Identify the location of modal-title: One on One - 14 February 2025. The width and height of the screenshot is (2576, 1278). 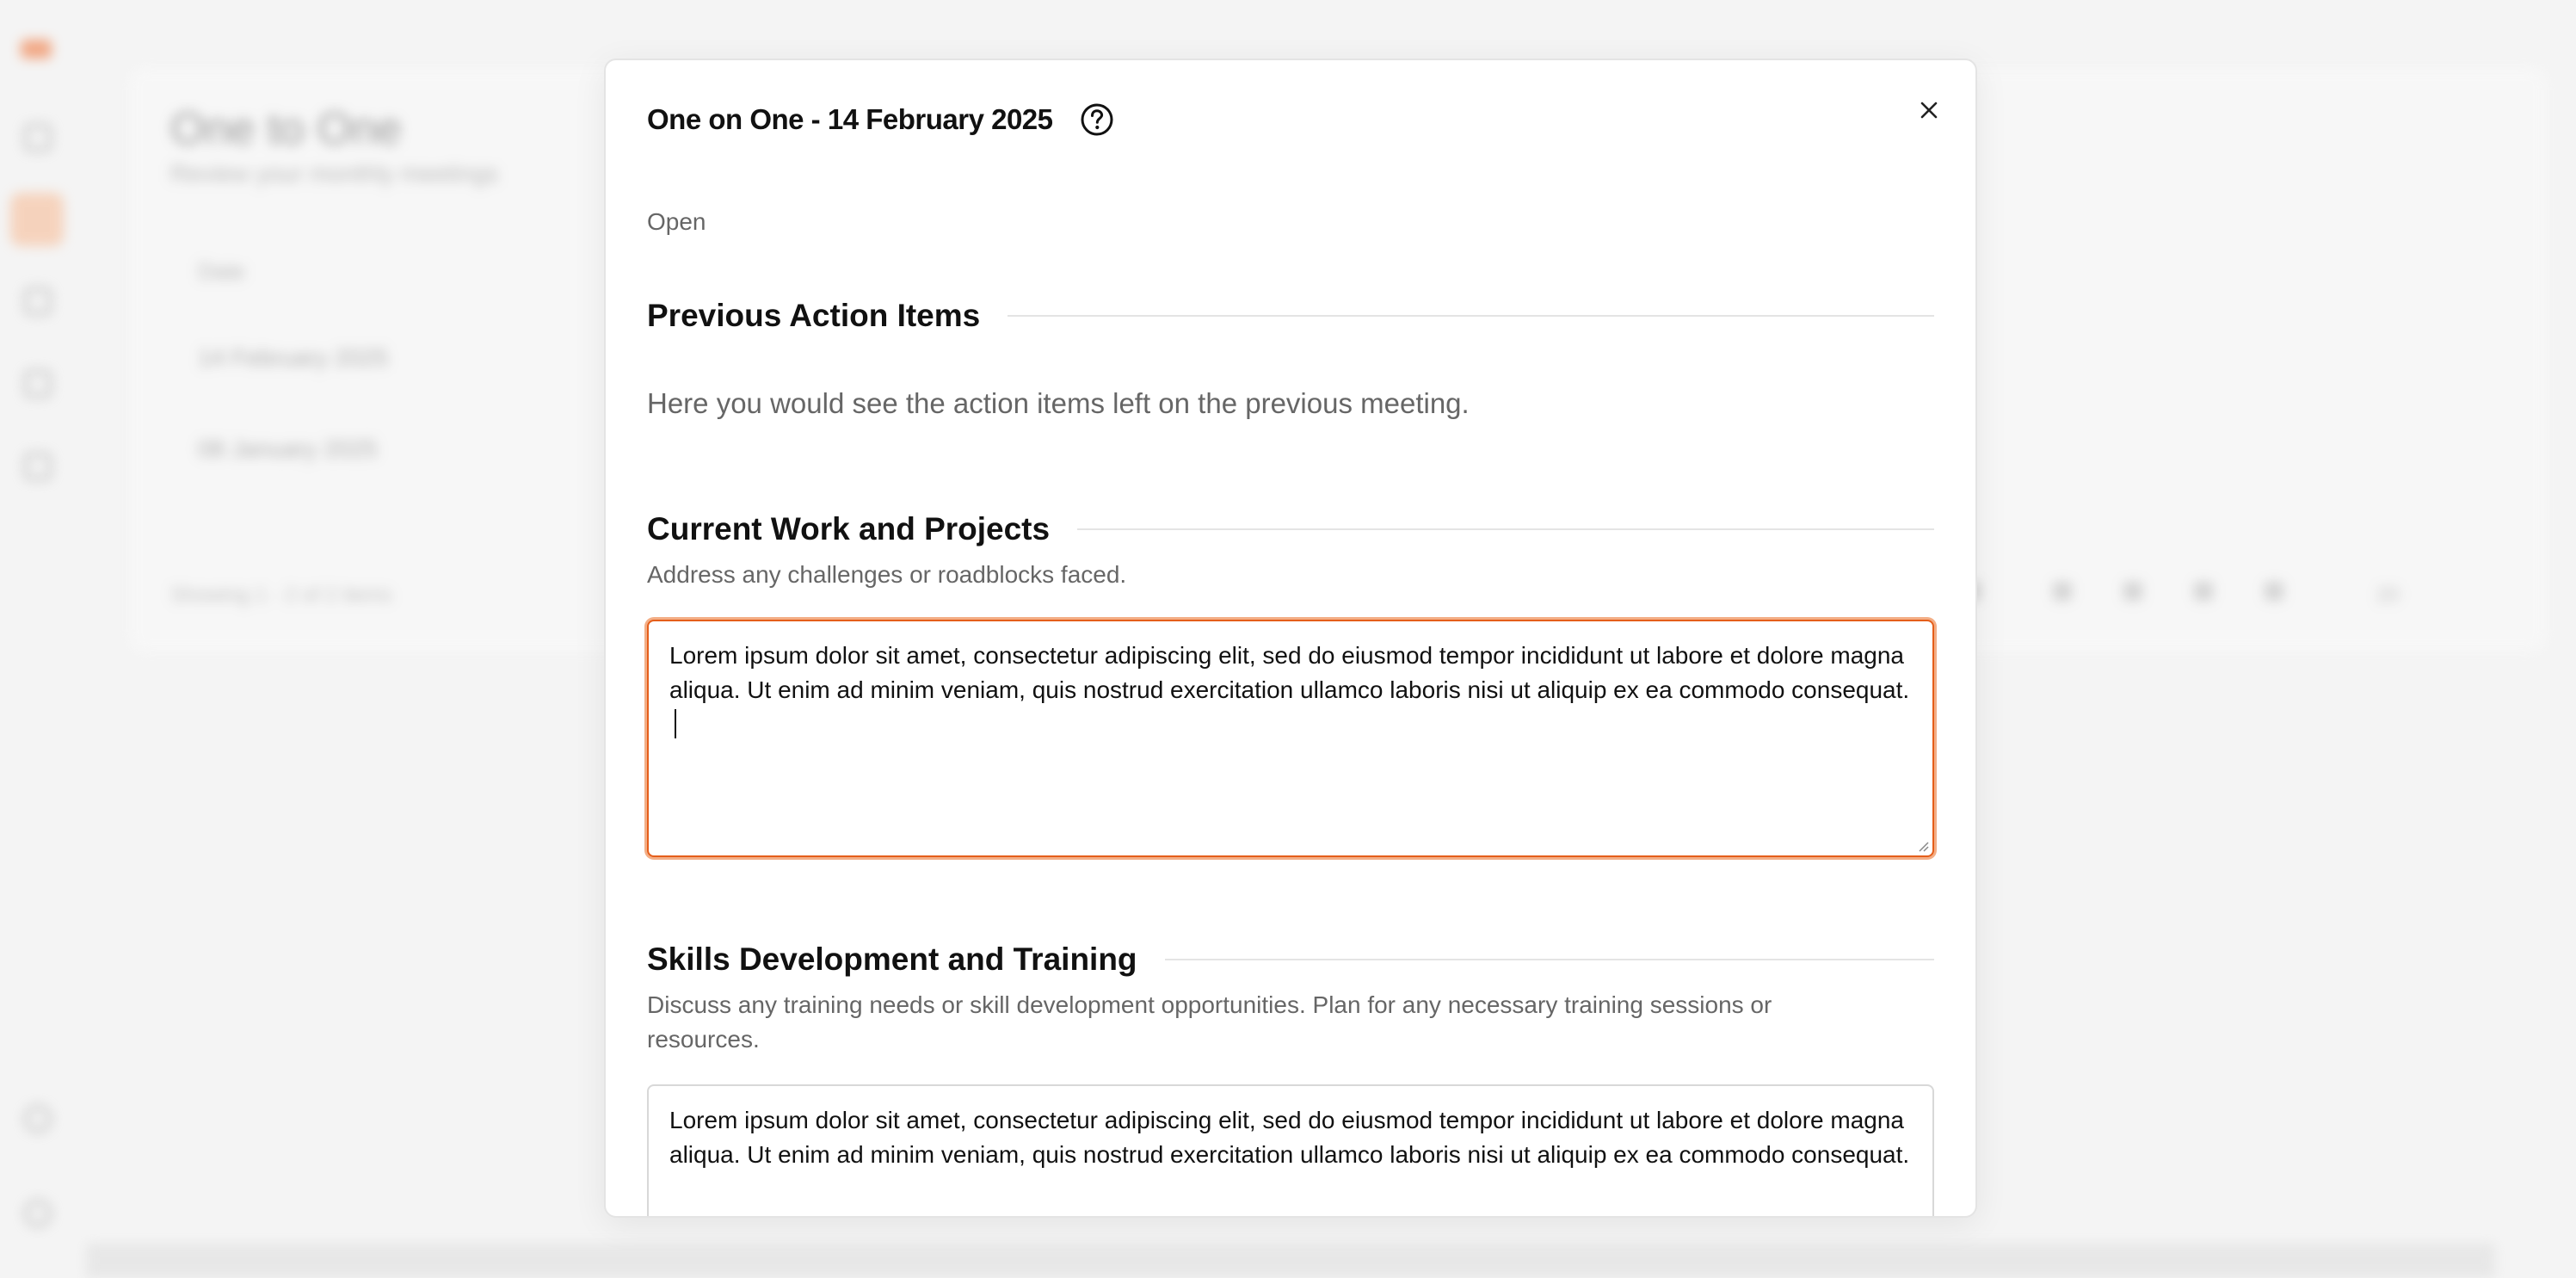
(850, 119).